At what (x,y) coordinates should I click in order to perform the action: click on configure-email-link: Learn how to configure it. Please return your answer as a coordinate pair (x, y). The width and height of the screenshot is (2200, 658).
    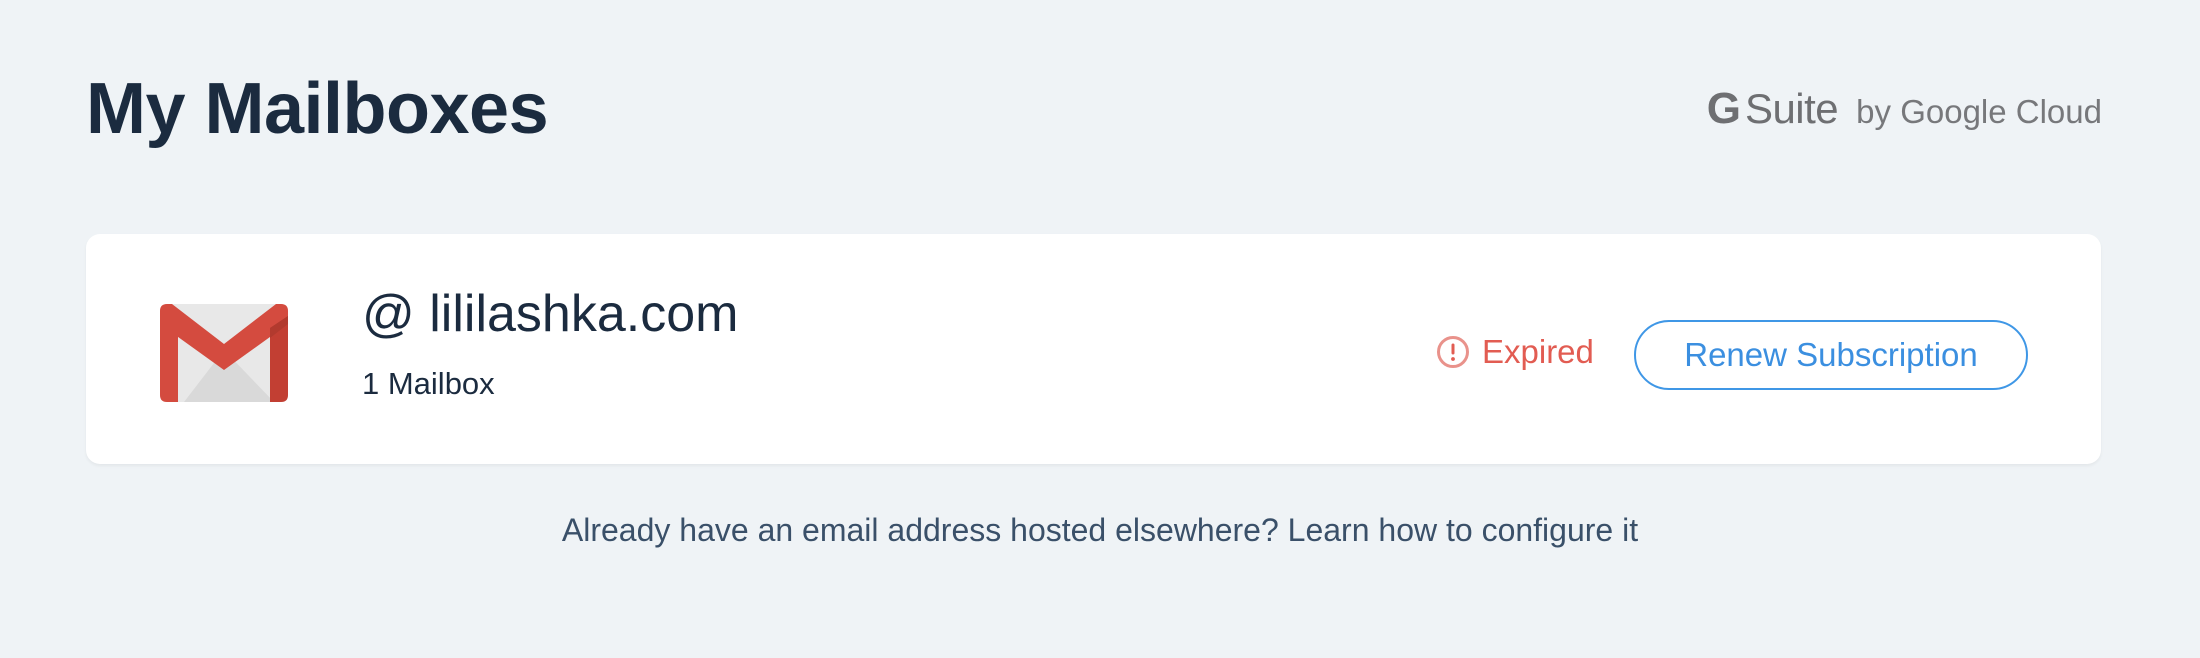
    Looking at the image, I should click on (1463, 530).